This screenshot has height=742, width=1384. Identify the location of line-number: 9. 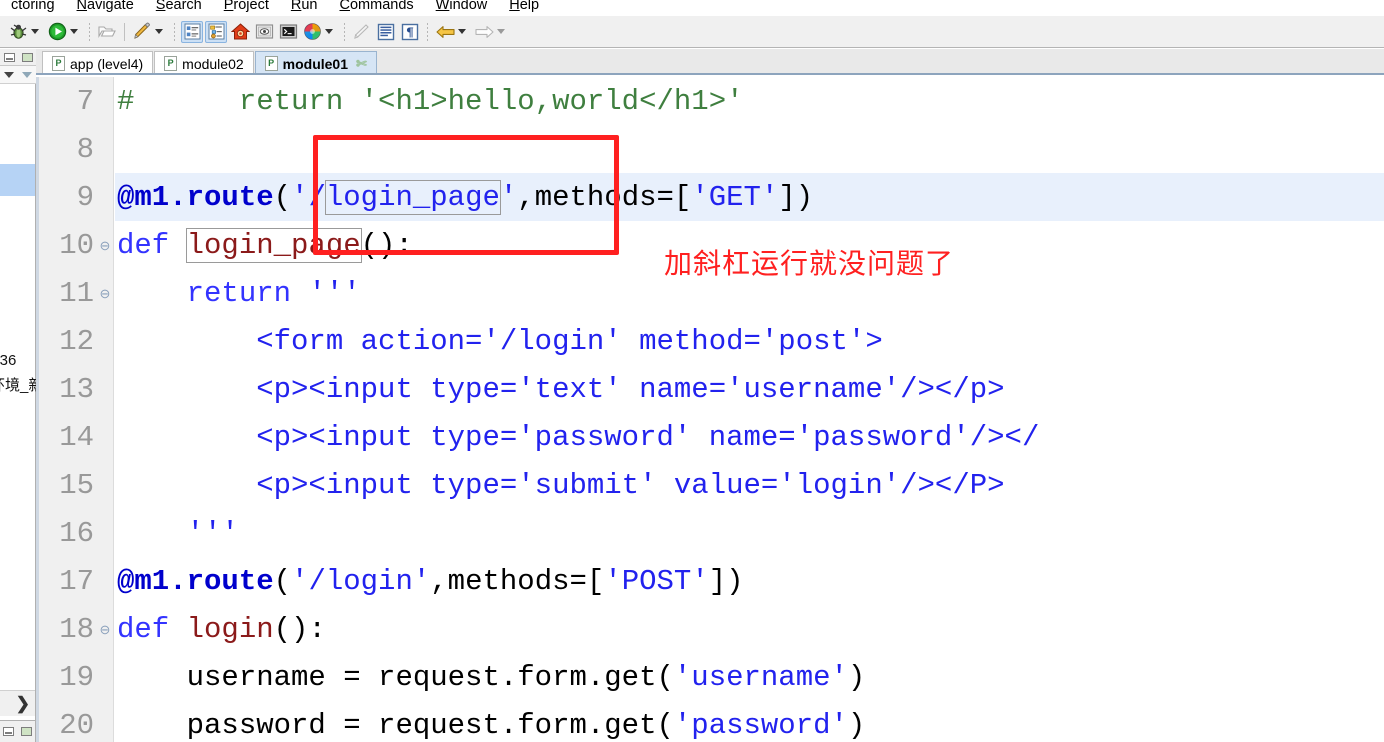
(85, 197).